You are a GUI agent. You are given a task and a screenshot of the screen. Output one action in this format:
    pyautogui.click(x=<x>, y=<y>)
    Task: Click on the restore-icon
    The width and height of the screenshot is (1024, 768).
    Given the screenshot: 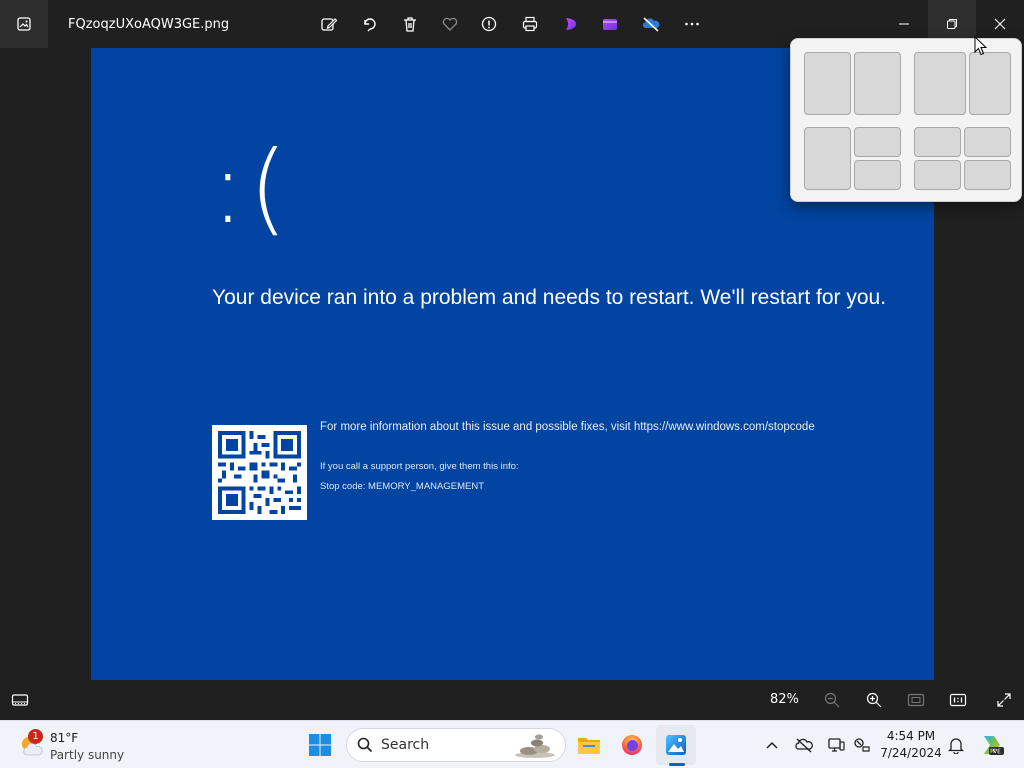 What is the action you would take?
    pyautogui.click(x=952, y=24)
    